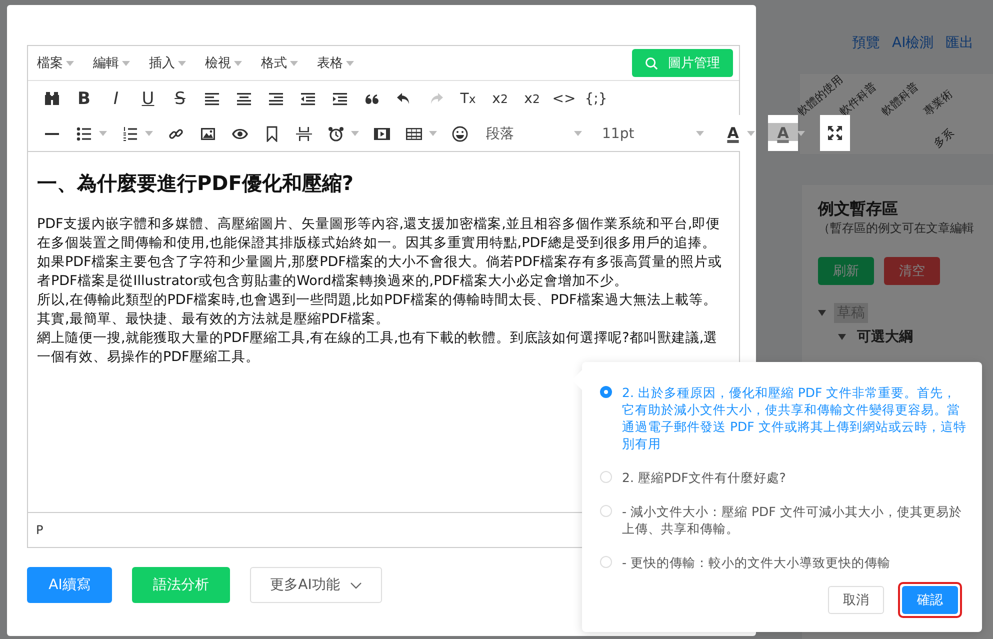 This screenshot has height=639, width=993. What do you see at coordinates (784, 562) in the screenshot?
I see `suggestion-option: - 更快的傳輸：較小的文件大小導致更快的傳輸` at bounding box center [784, 562].